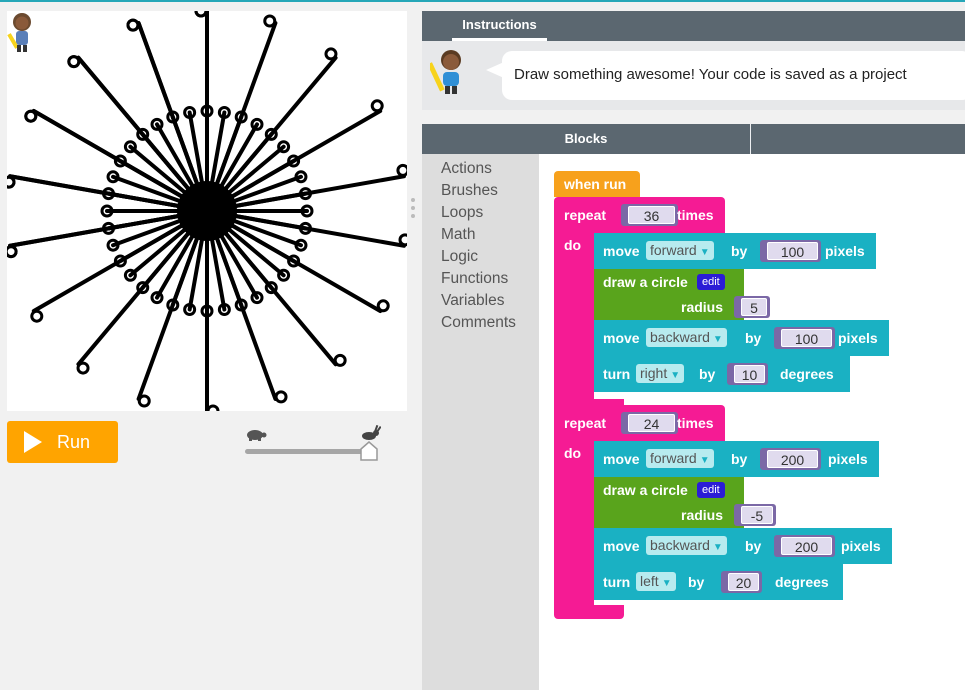 Image resolution: width=965 pixels, height=690 pixels. Describe the element at coordinates (480, 235) in the screenshot. I see `toolbox-category-math: Math` at that location.